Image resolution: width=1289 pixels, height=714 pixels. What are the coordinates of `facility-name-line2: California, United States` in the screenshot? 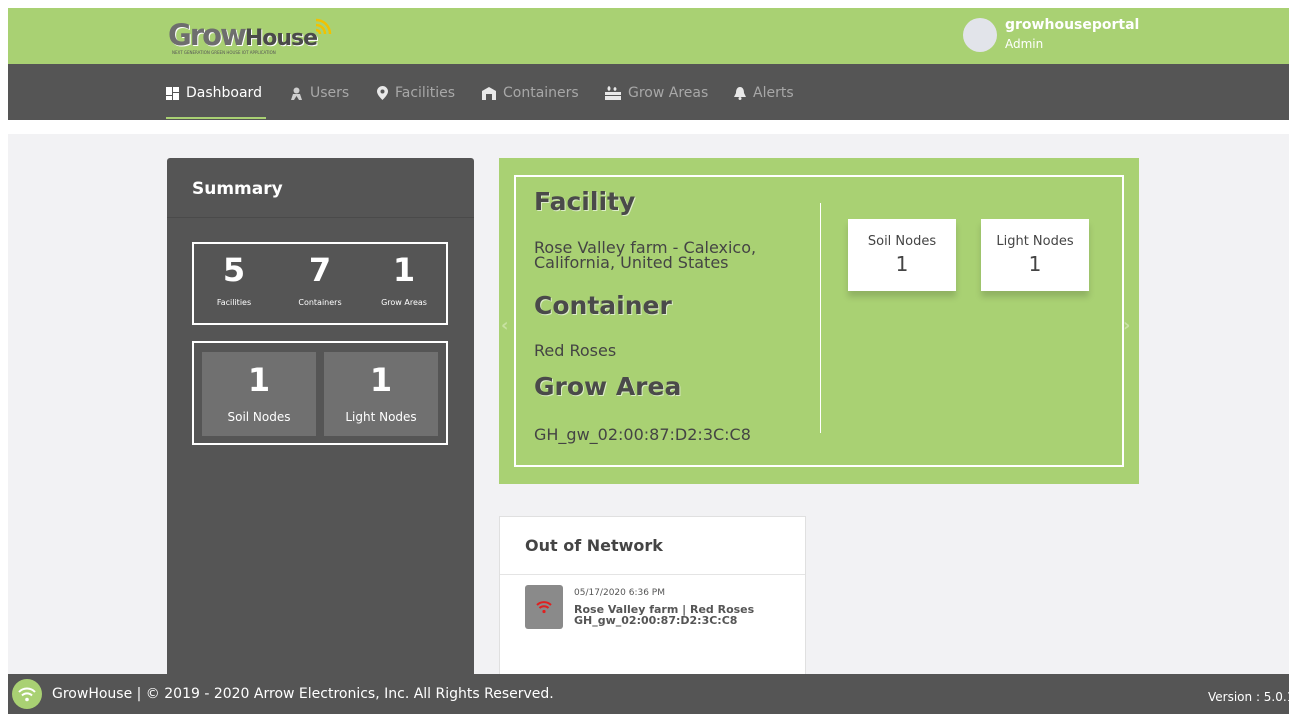 It's located at (631, 262).